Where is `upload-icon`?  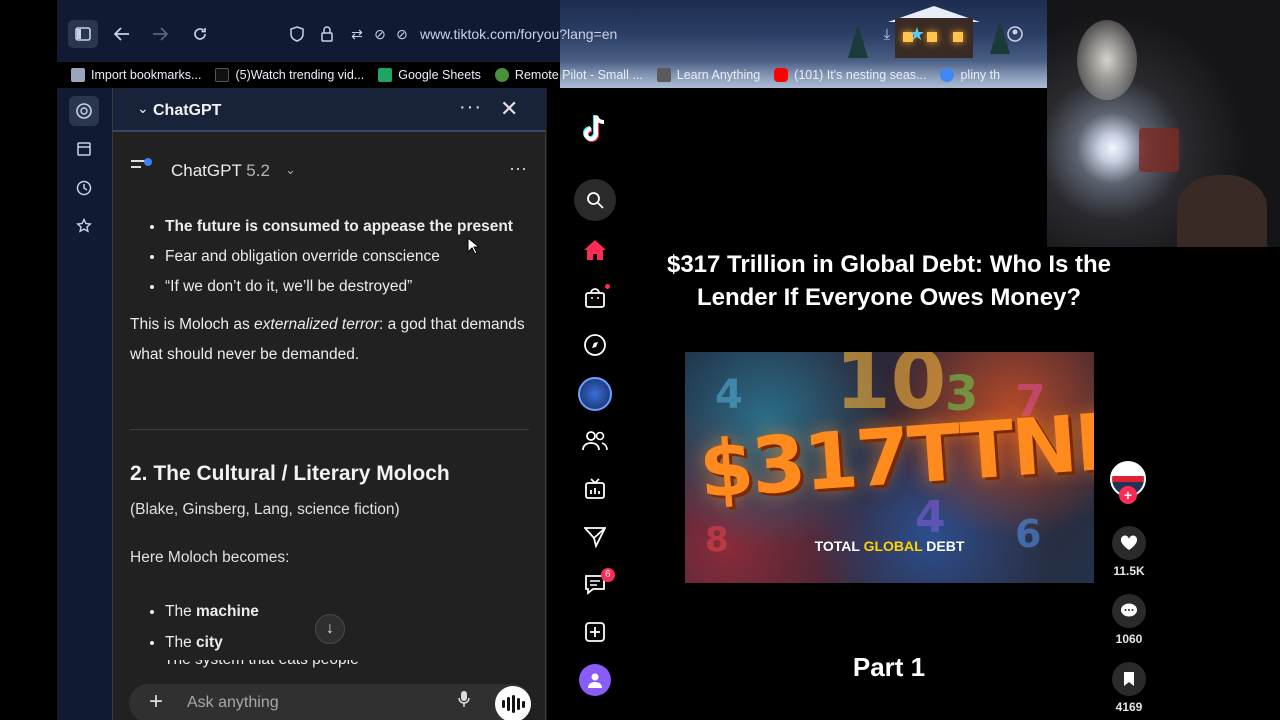
upload-icon is located at coordinates (595, 632).